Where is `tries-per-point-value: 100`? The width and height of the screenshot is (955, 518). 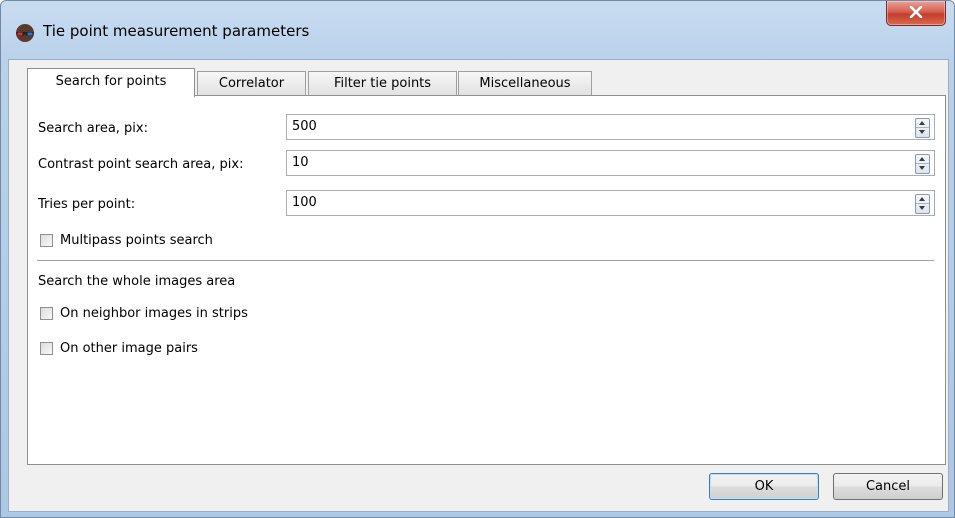 tries-per-point-value: 100 is located at coordinates (304, 202).